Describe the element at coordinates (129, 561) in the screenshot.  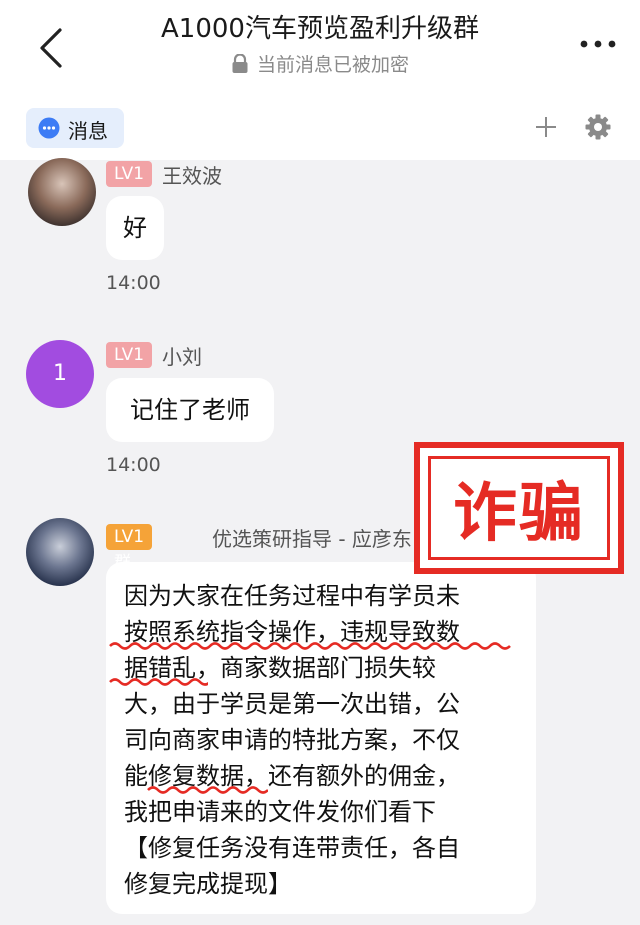
I see `level-badge: LV1 群主` at that location.